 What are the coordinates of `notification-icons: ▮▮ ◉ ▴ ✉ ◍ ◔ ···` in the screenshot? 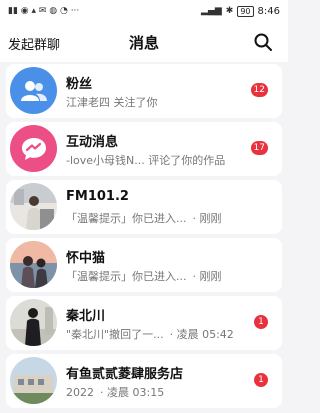 It's located at (44, 11).